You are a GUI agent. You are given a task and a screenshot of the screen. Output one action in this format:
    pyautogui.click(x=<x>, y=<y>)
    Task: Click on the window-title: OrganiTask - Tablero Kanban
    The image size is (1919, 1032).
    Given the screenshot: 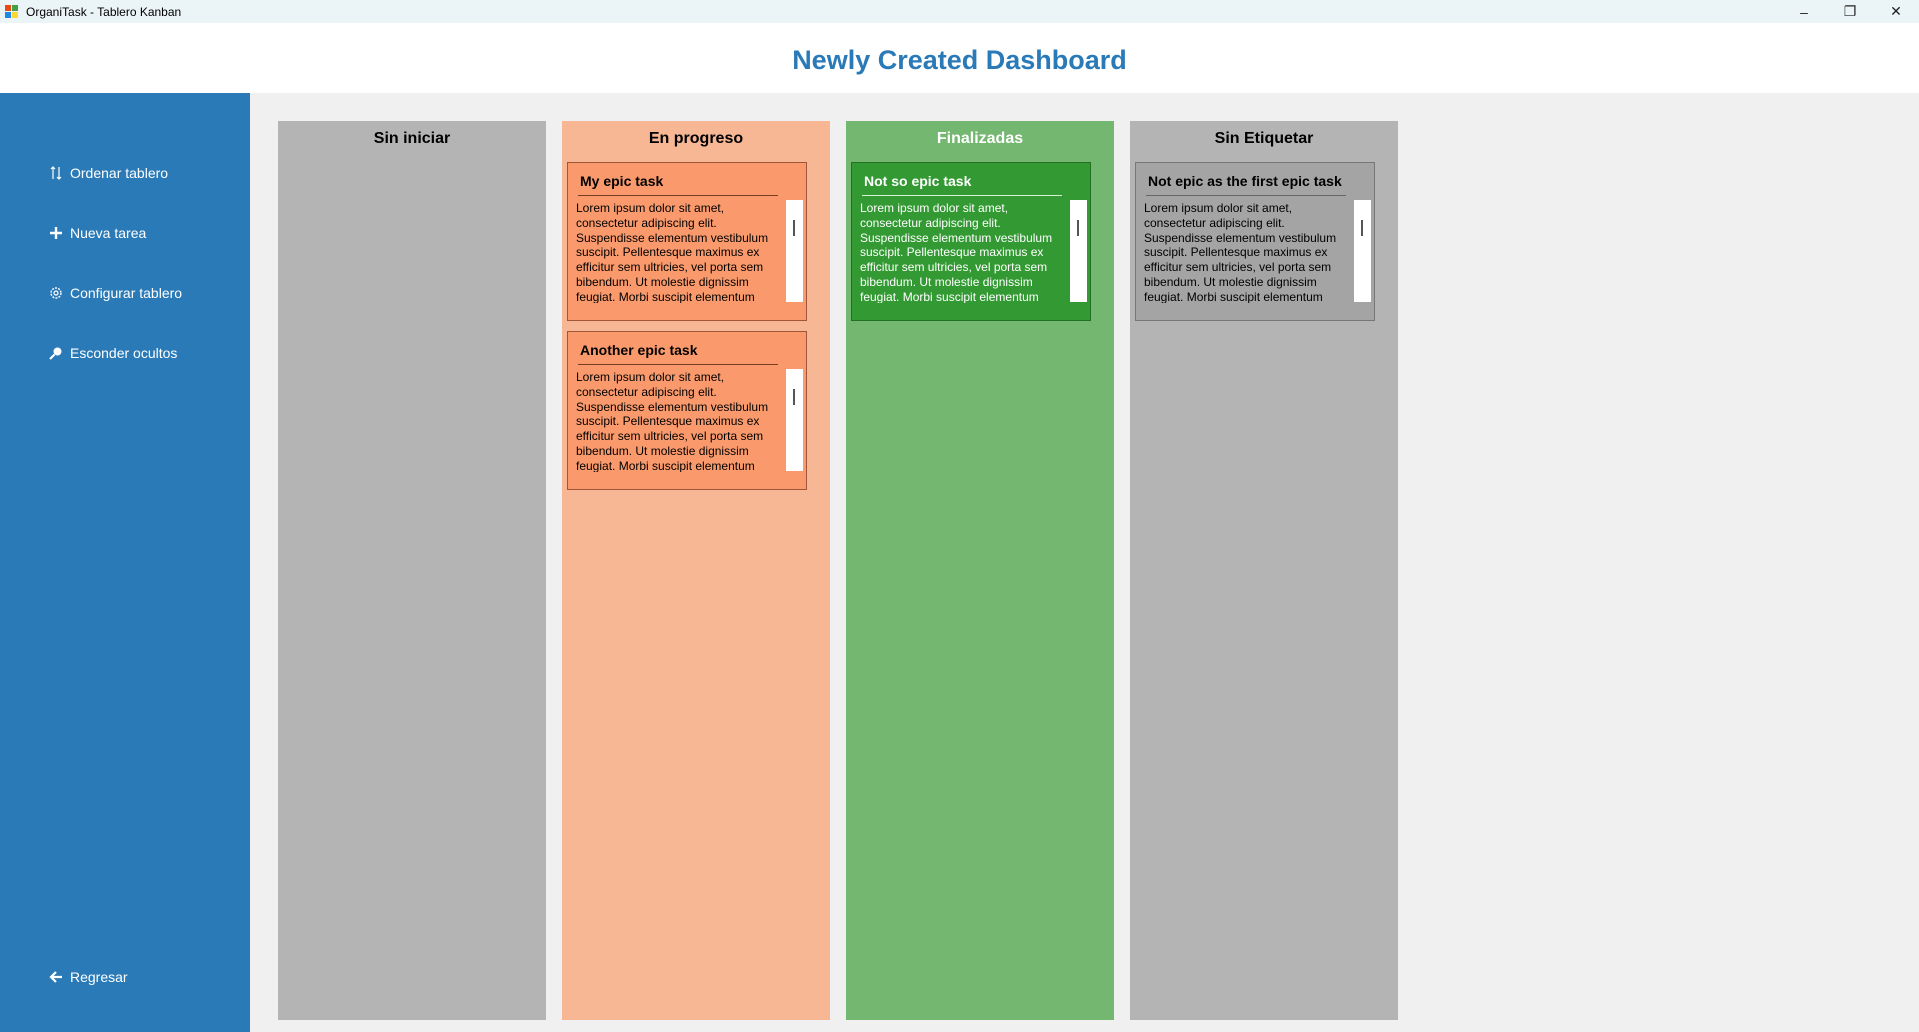 What is the action you would take?
    pyautogui.click(x=104, y=11)
    